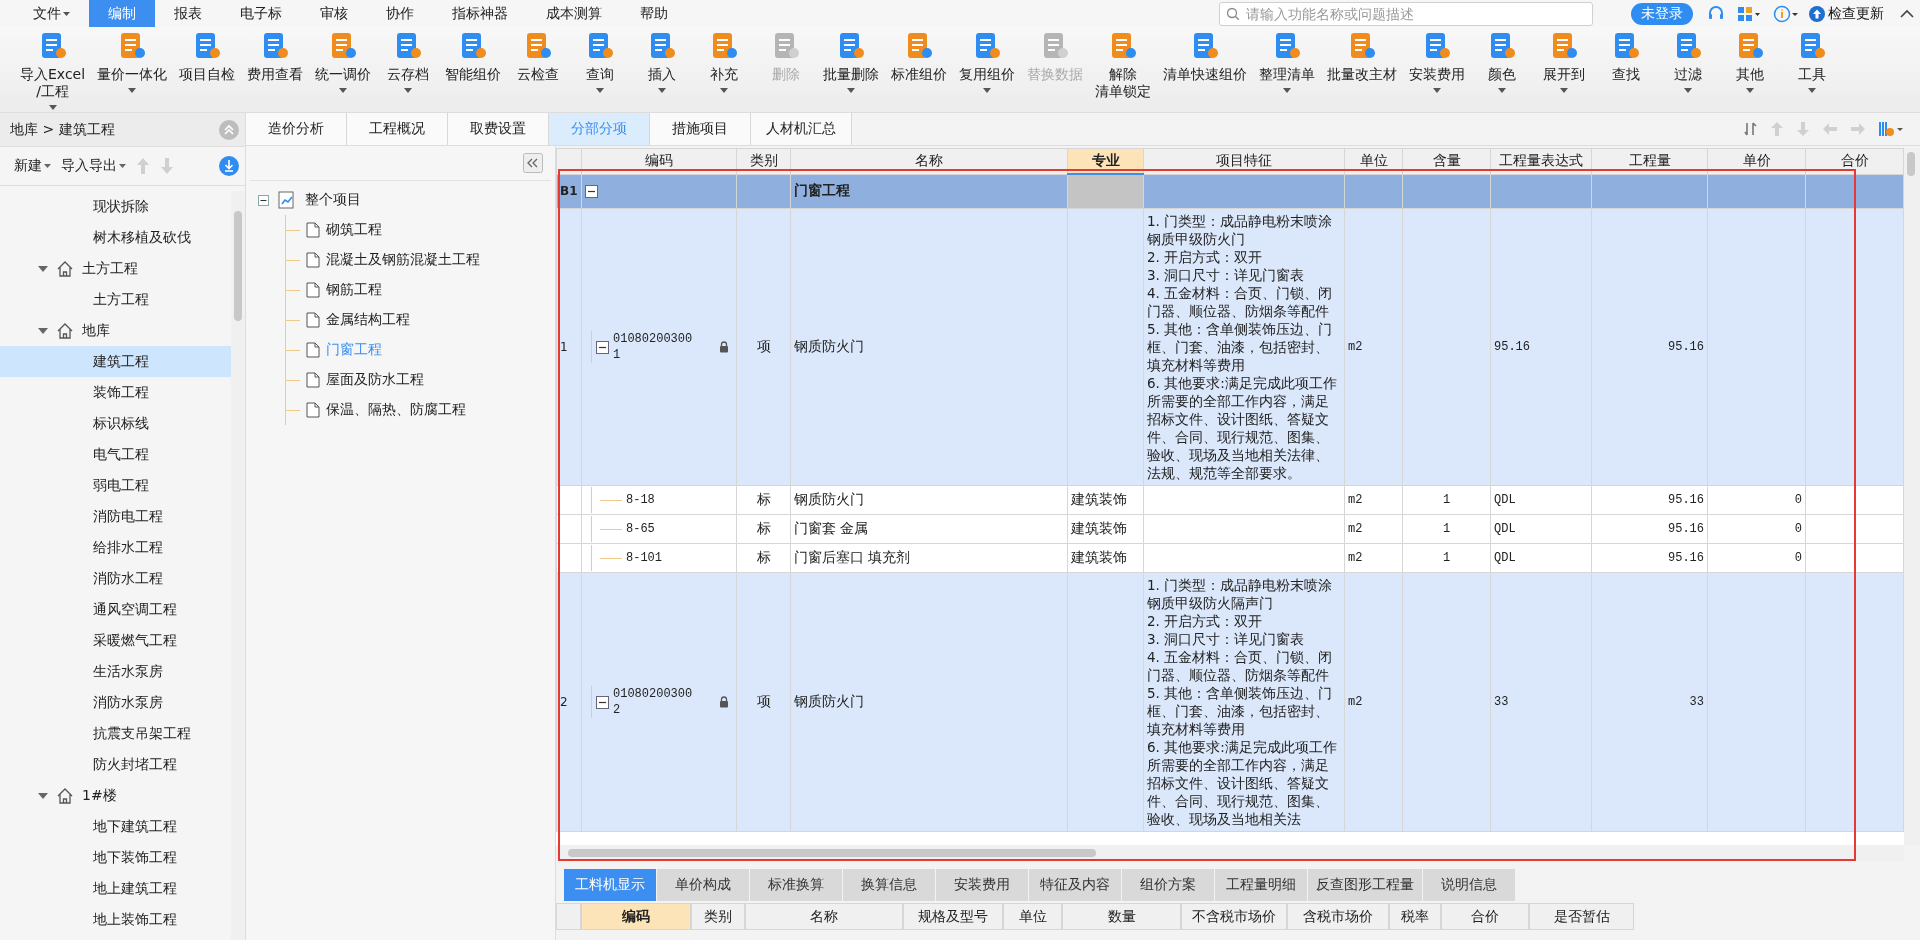 The image size is (1920, 940). I want to click on sort-icon, so click(1751, 129).